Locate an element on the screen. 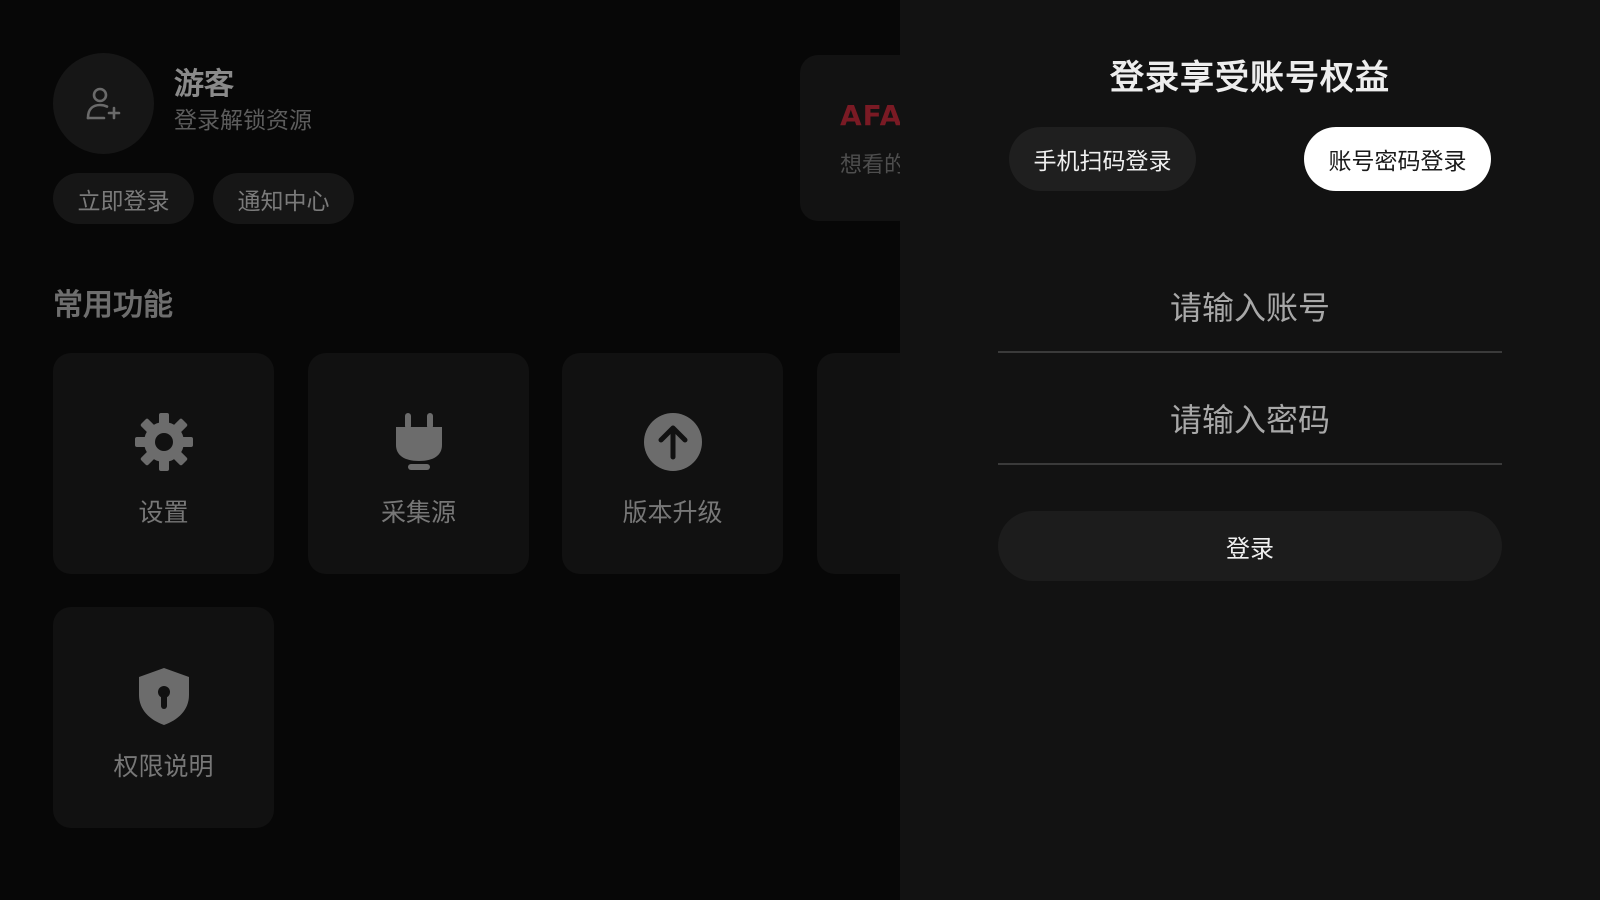 This screenshot has height=900, width=1600. promo-card: AFAI 想看的 is located at coordinates (850, 138).